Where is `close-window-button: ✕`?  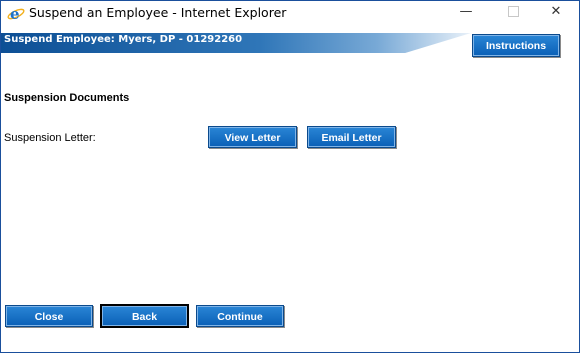 close-window-button: ✕ is located at coordinates (556, 13).